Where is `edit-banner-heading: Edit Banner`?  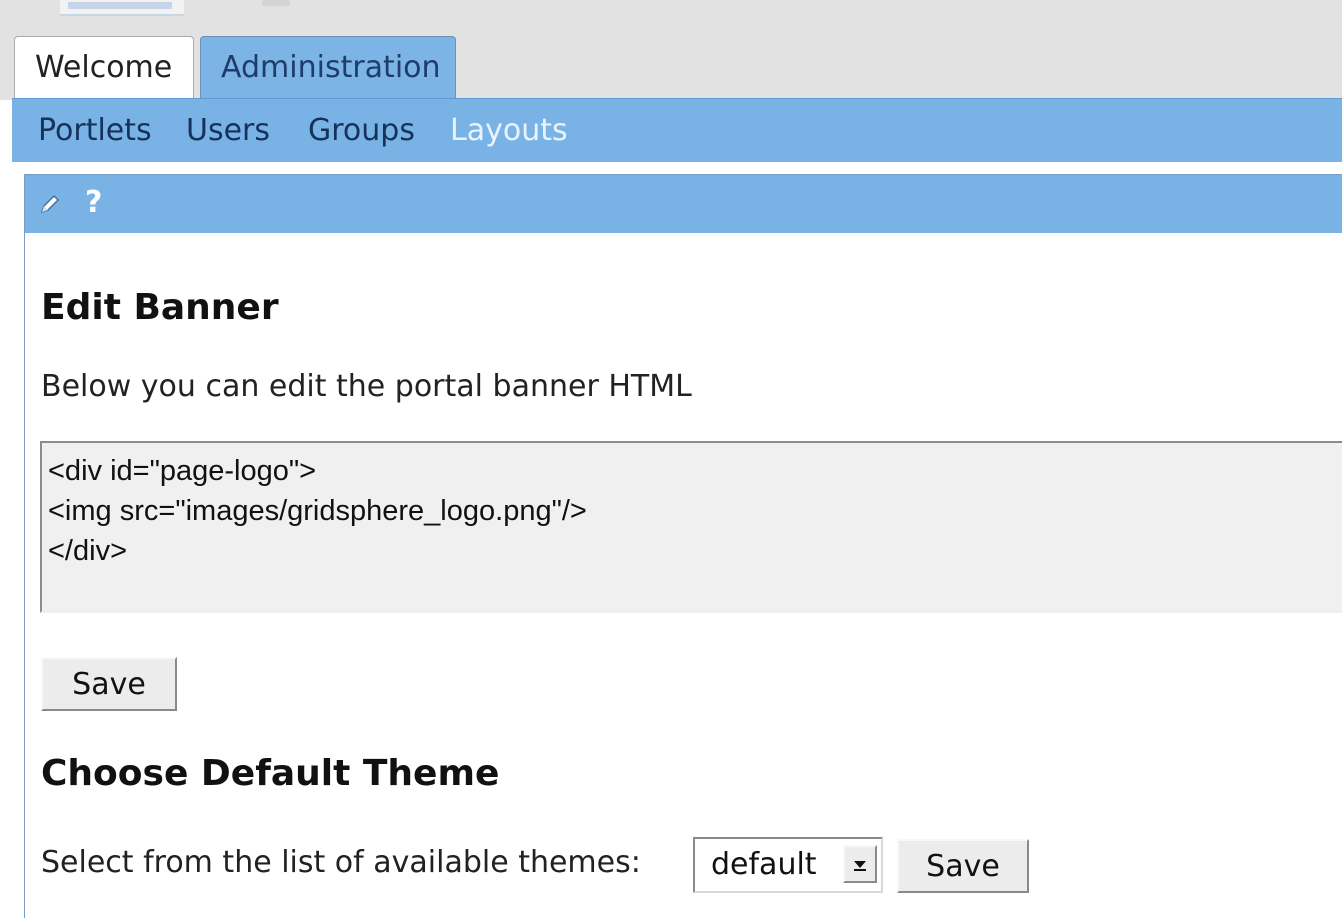 edit-banner-heading: Edit Banner is located at coordinates (160, 307).